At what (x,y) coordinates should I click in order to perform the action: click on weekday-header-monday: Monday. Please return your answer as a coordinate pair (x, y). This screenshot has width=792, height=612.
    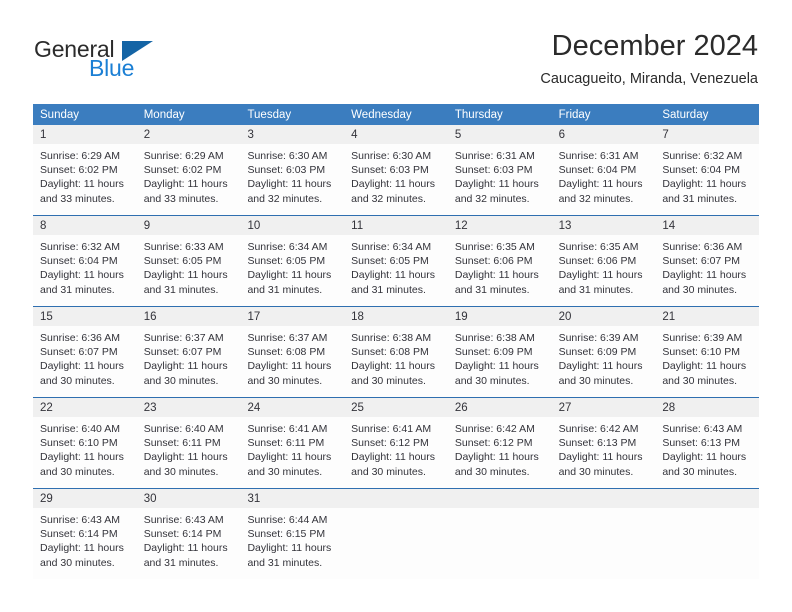
    Looking at the image, I should click on (164, 115).